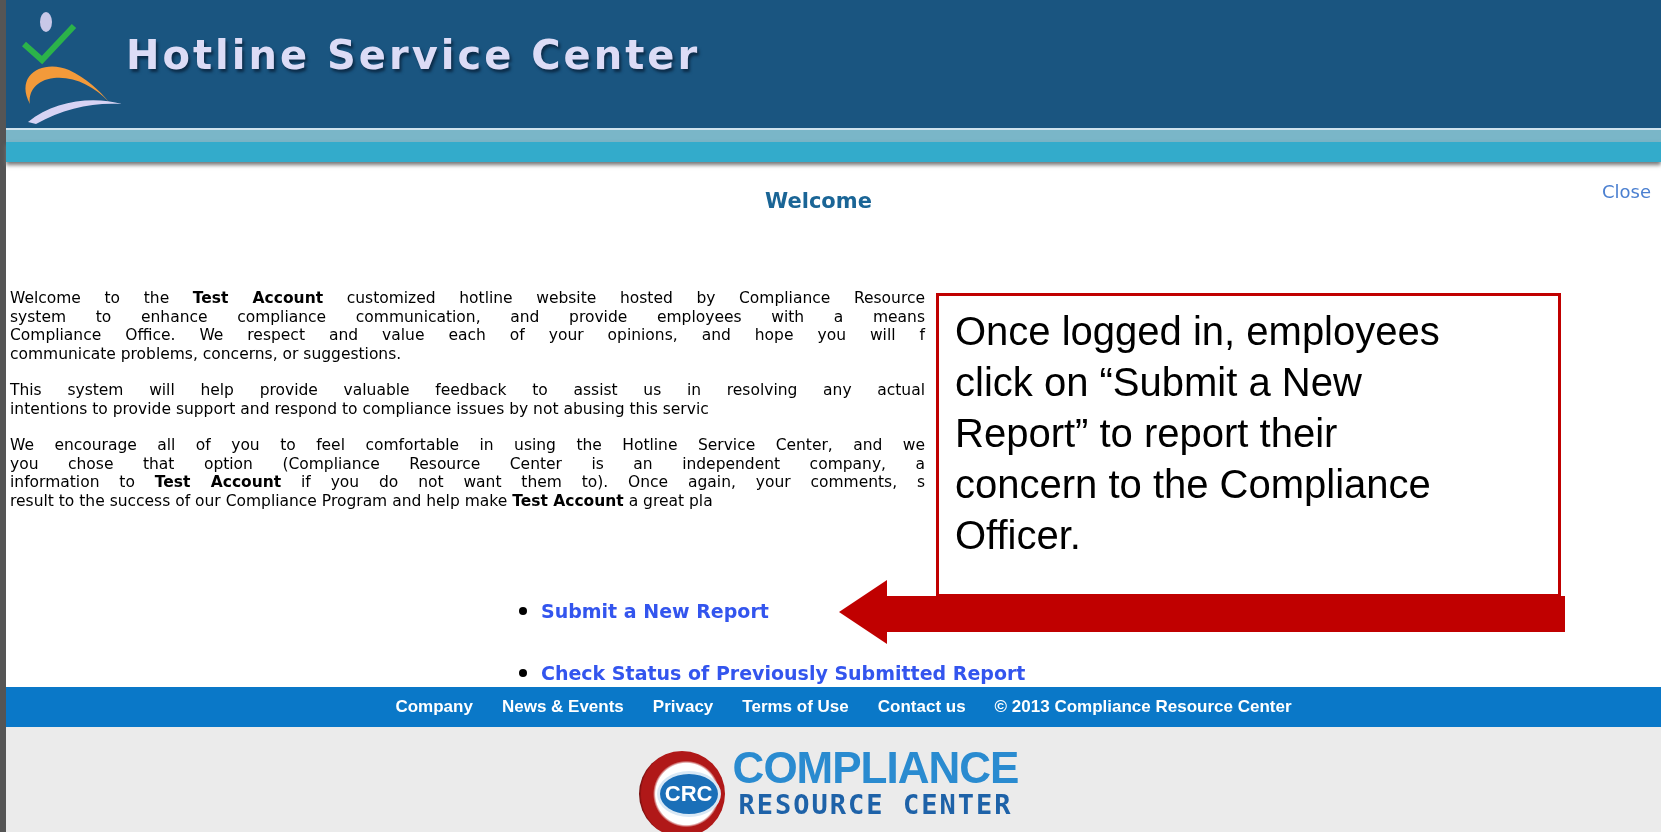 This screenshot has height=832, width=1661. What do you see at coordinates (467, 298) in the screenshot?
I see `paragraph-line: Welcome to the Test Account customized hotline website hosted by Compliance Resource` at bounding box center [467, 298].